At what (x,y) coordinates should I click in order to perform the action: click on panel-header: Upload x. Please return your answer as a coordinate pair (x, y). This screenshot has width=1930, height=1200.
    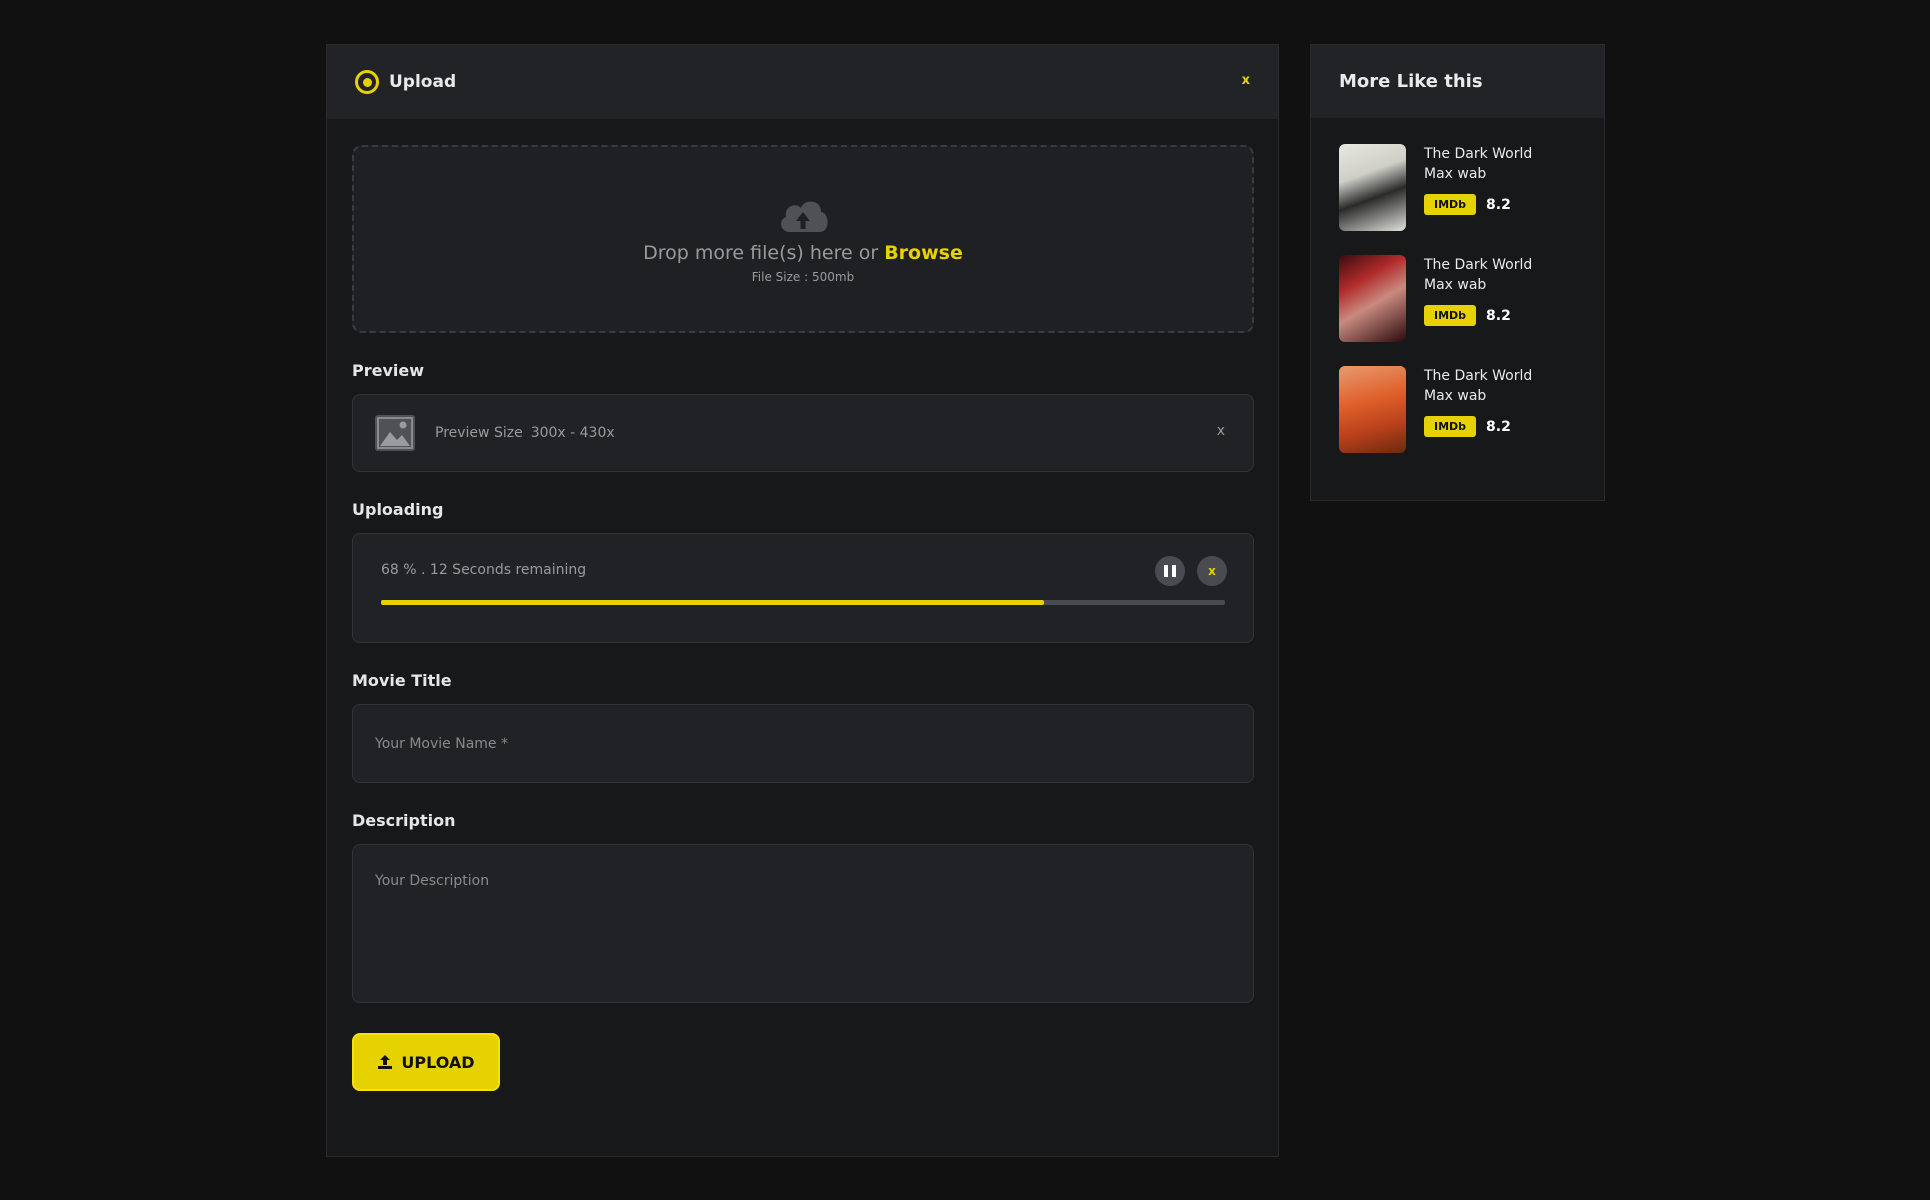
    Looking at the image, I should click on (802, 82).